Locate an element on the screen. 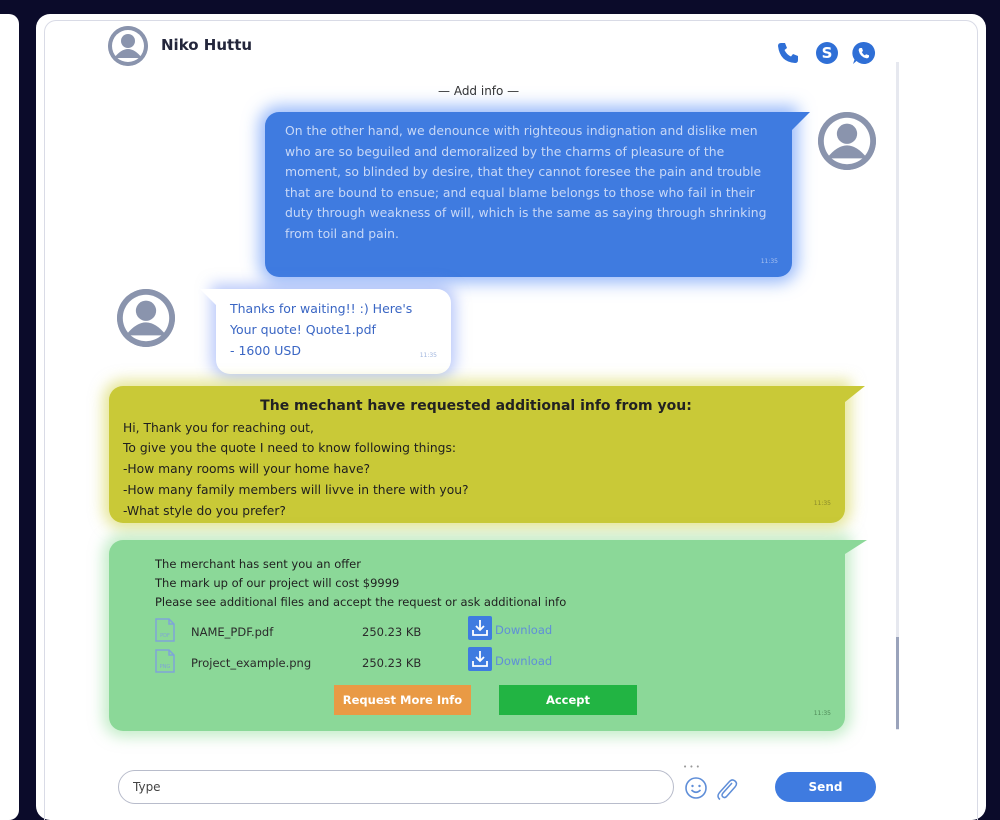 This screenshot has height=820, width=1000. info-request-line: -What style do you prefer? is located at coordinates (204, 510).